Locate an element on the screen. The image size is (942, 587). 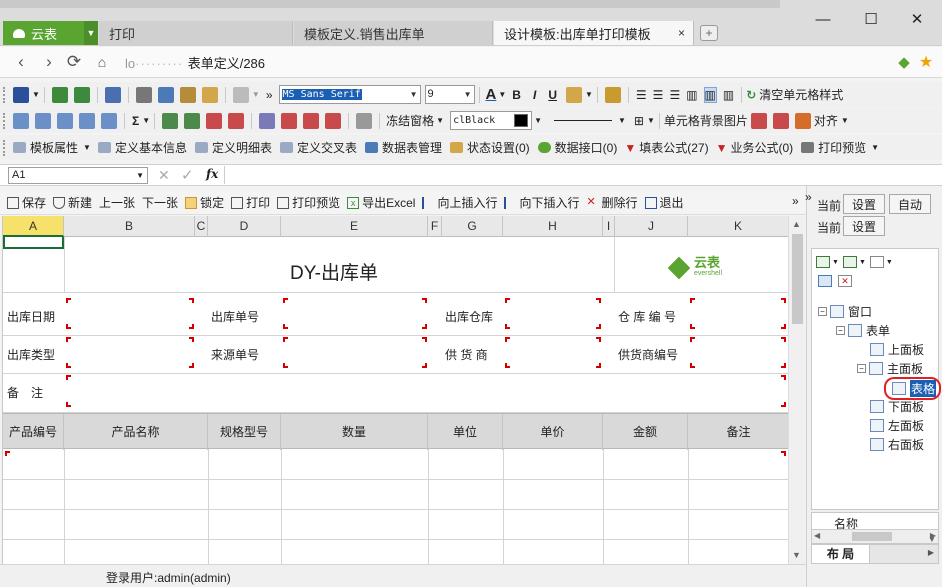
status-button: 状态设置(0) is located at coordinates (498, 147).